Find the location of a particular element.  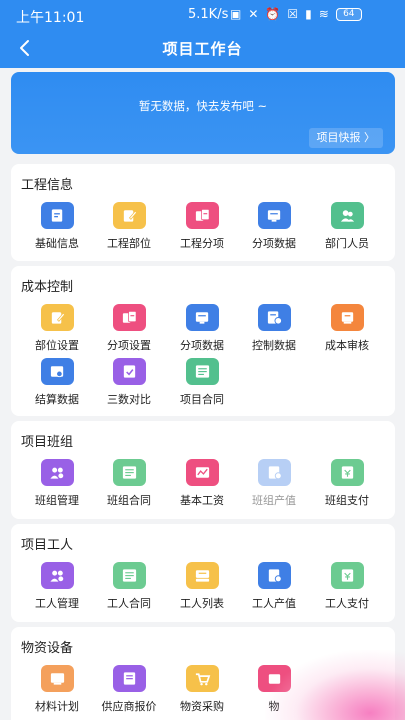

grid-item: 分项设置 is located at coordinates (129, 331).